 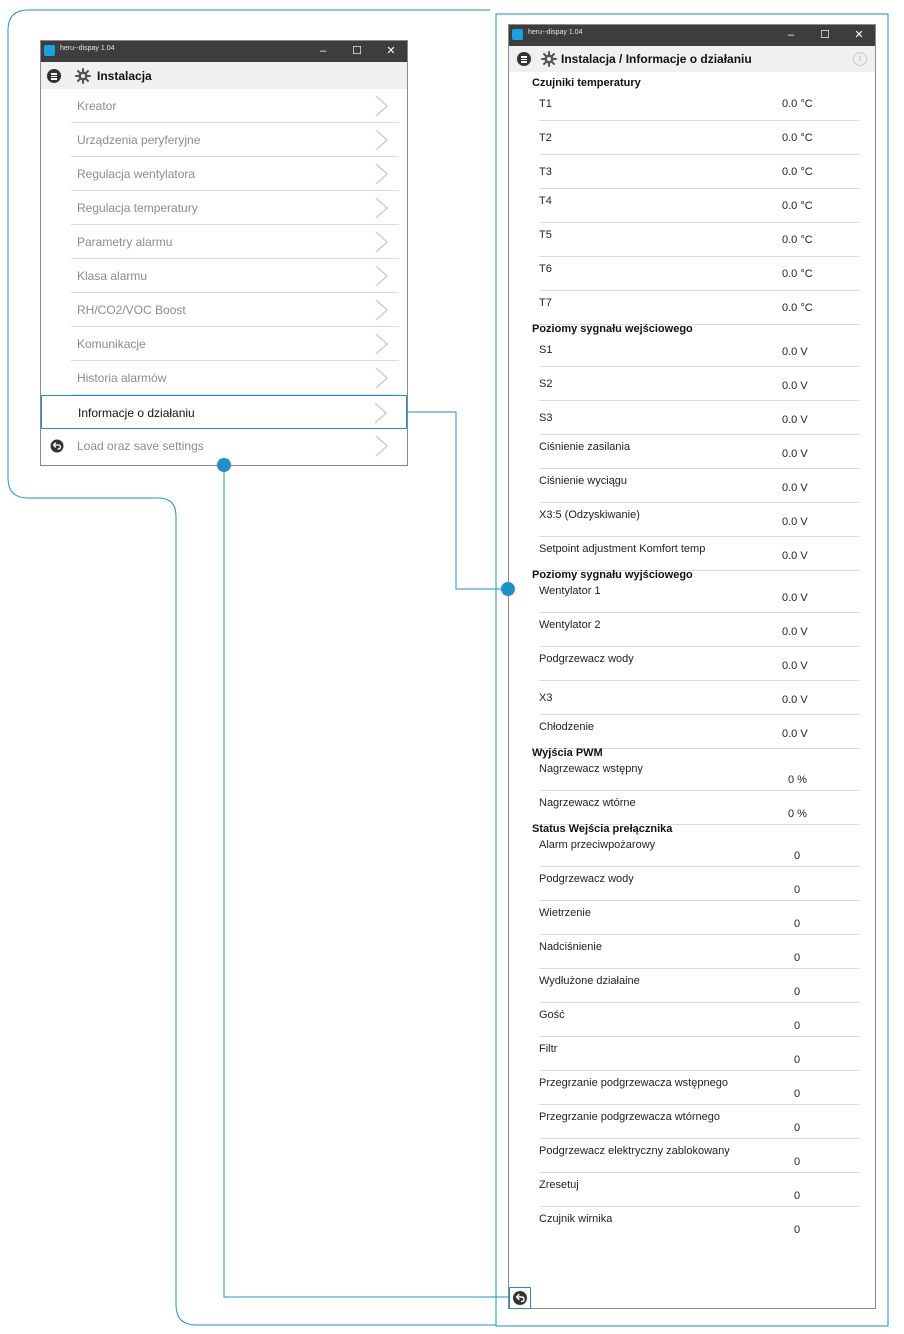 I want to click on info-label: Czujnik wirnika, so click(x=576, y=1219).